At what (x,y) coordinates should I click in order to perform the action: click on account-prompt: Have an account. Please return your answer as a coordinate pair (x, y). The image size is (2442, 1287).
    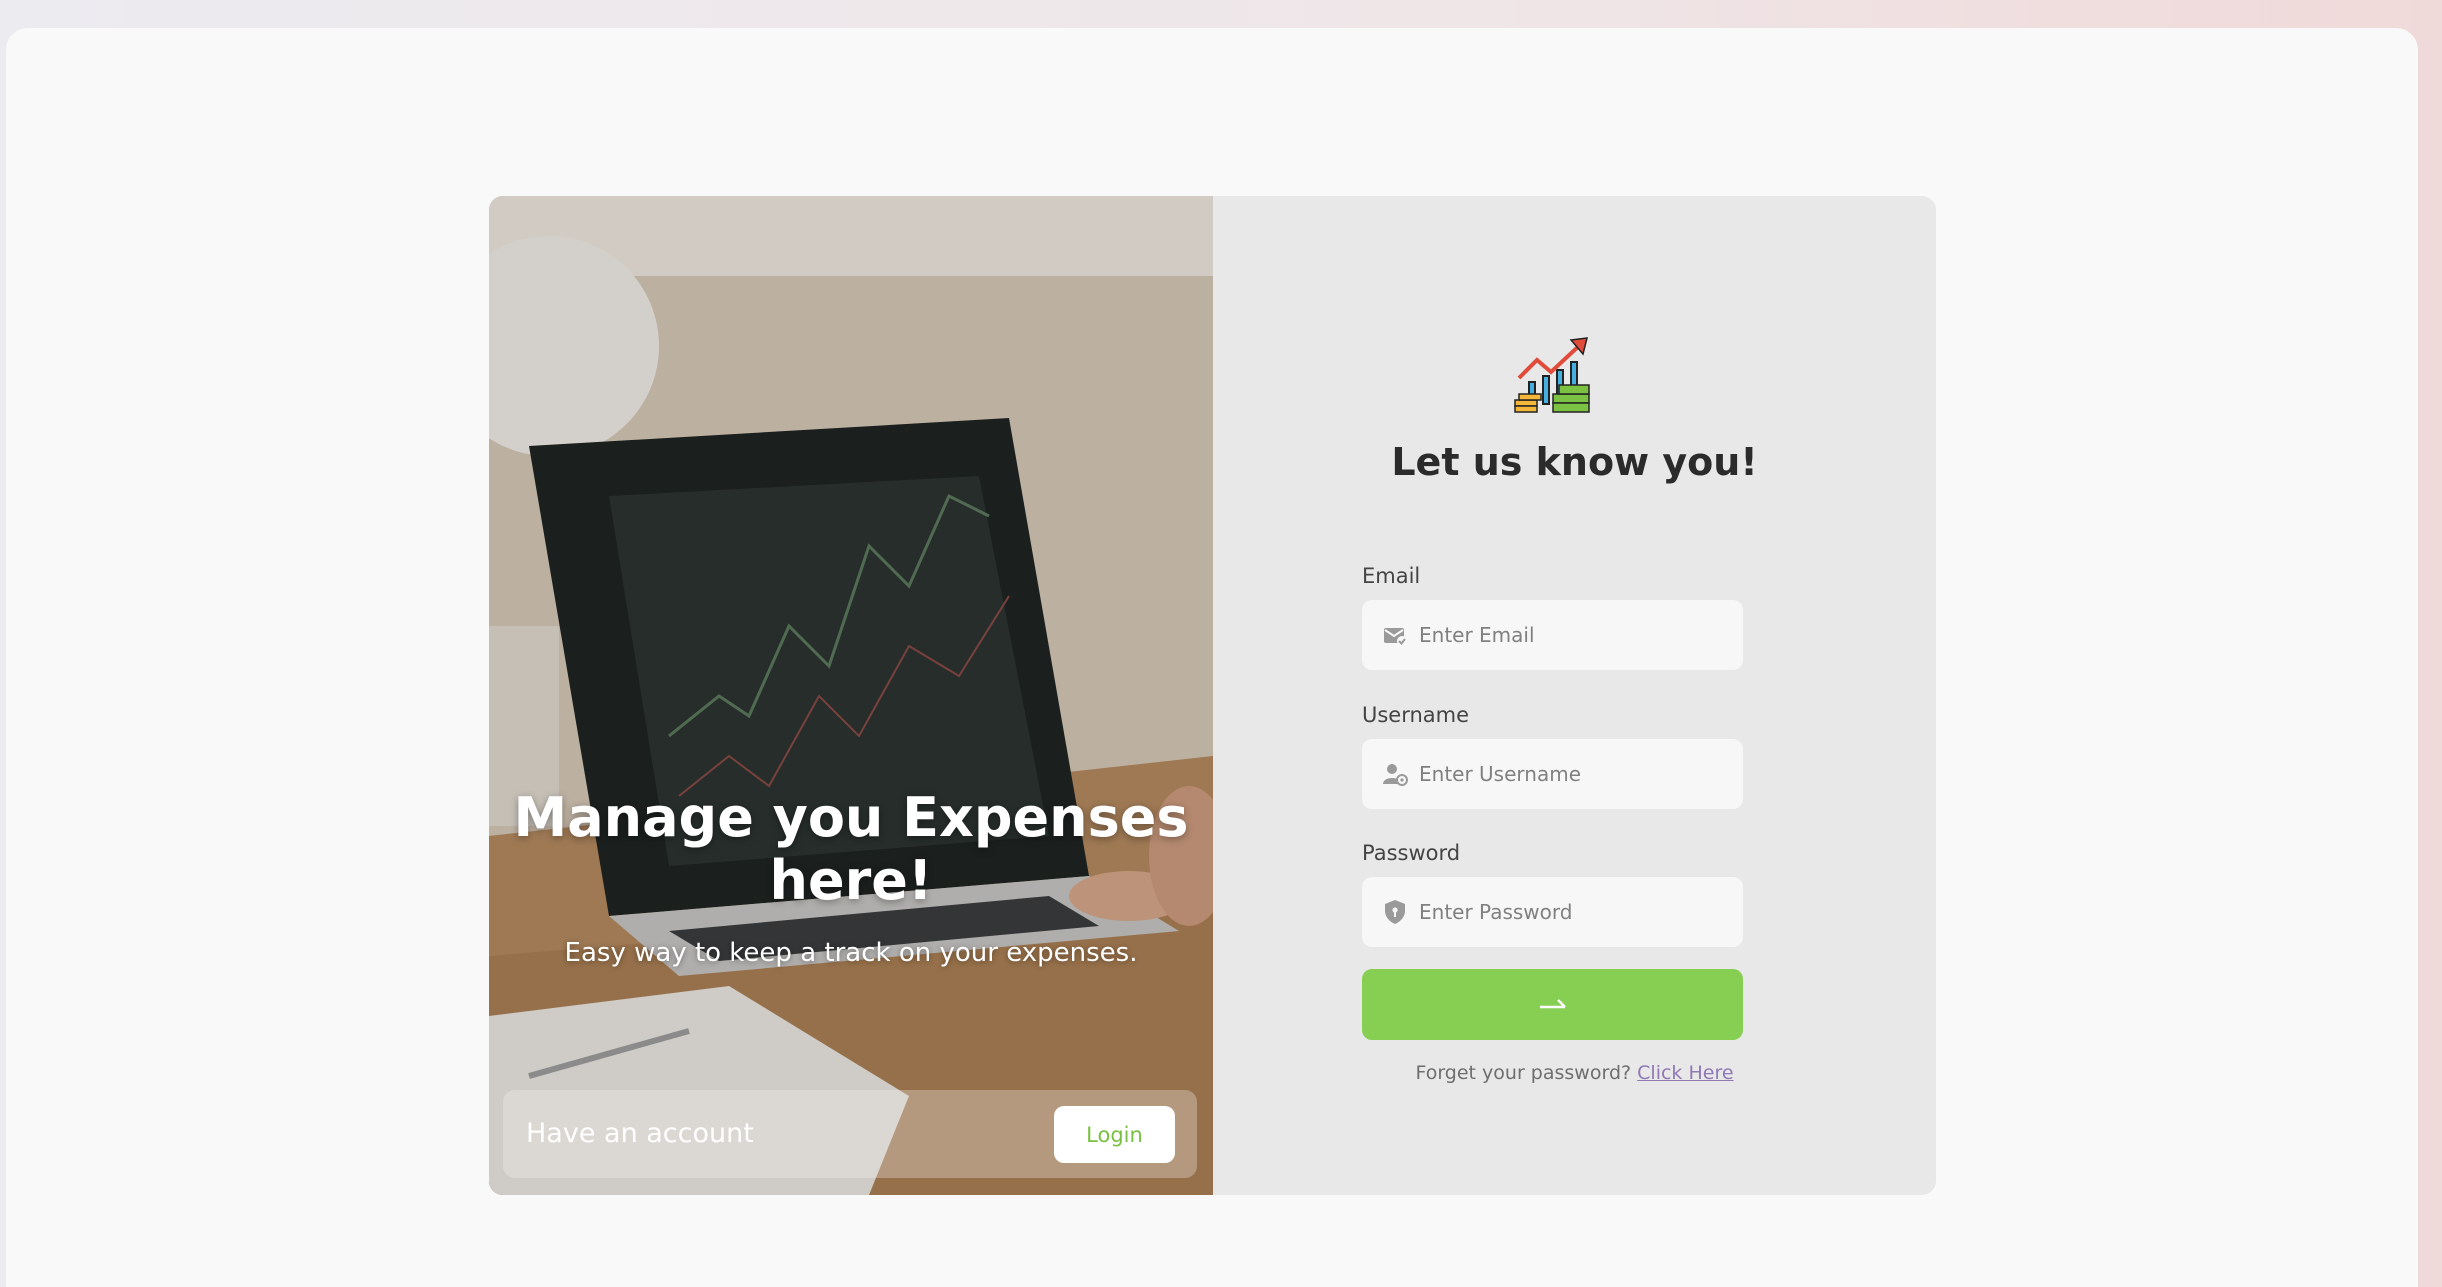
    Looking at the image, I should click on (640, 1133).